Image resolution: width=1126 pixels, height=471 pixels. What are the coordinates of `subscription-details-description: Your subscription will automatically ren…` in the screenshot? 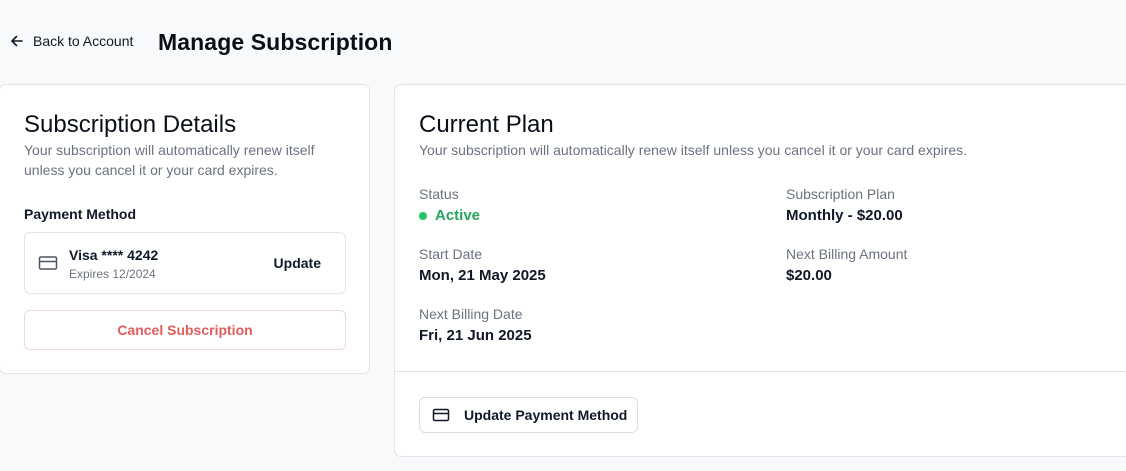 It's located at (169, 160).